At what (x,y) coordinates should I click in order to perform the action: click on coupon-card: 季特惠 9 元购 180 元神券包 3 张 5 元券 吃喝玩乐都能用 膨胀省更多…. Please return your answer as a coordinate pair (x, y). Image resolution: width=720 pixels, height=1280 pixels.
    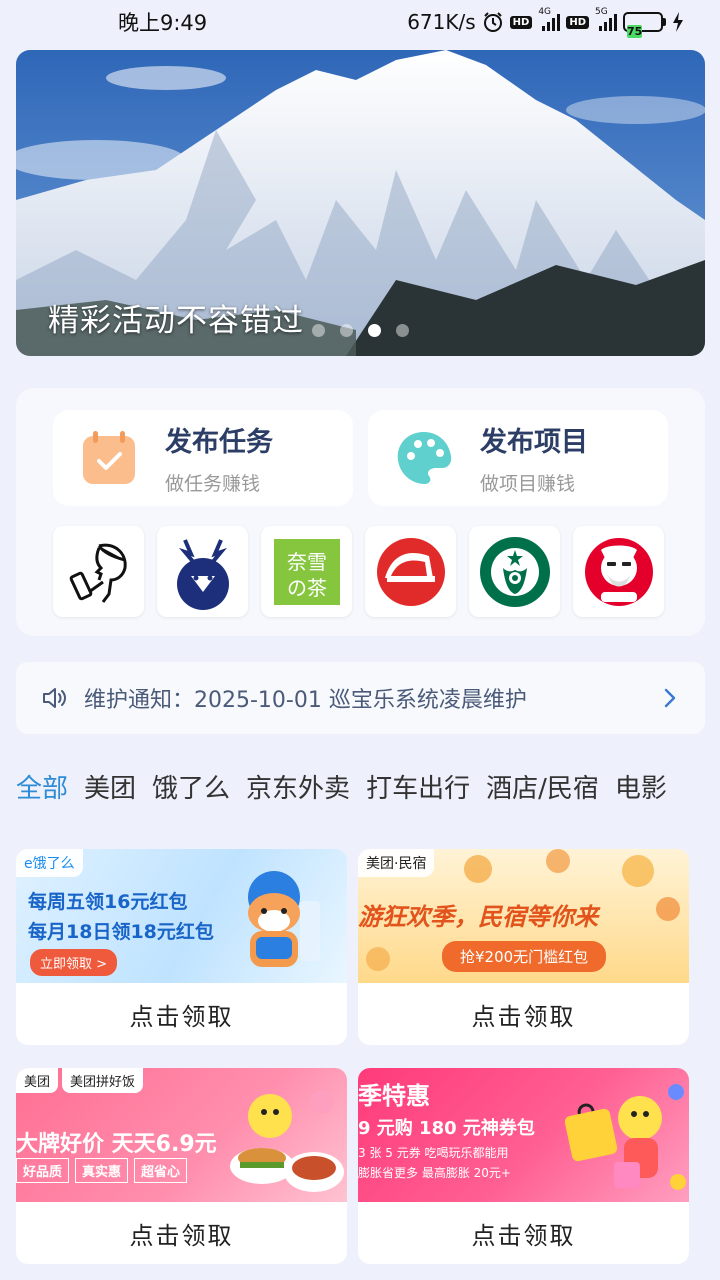
    Looking at the image, I should click on (523, 1166).